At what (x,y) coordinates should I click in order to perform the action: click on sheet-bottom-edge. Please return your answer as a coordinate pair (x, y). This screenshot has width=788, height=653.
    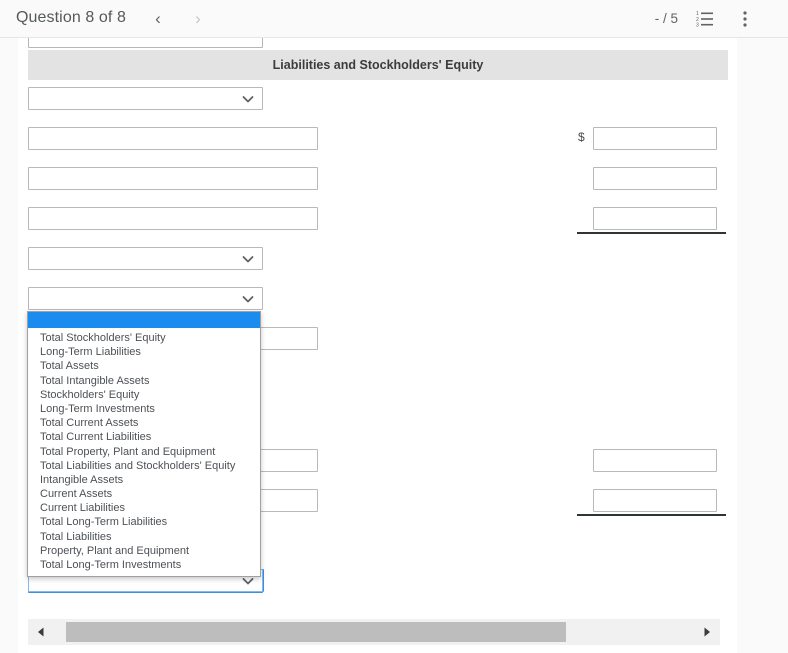
    Looking at the image, I should click on (377, 650).